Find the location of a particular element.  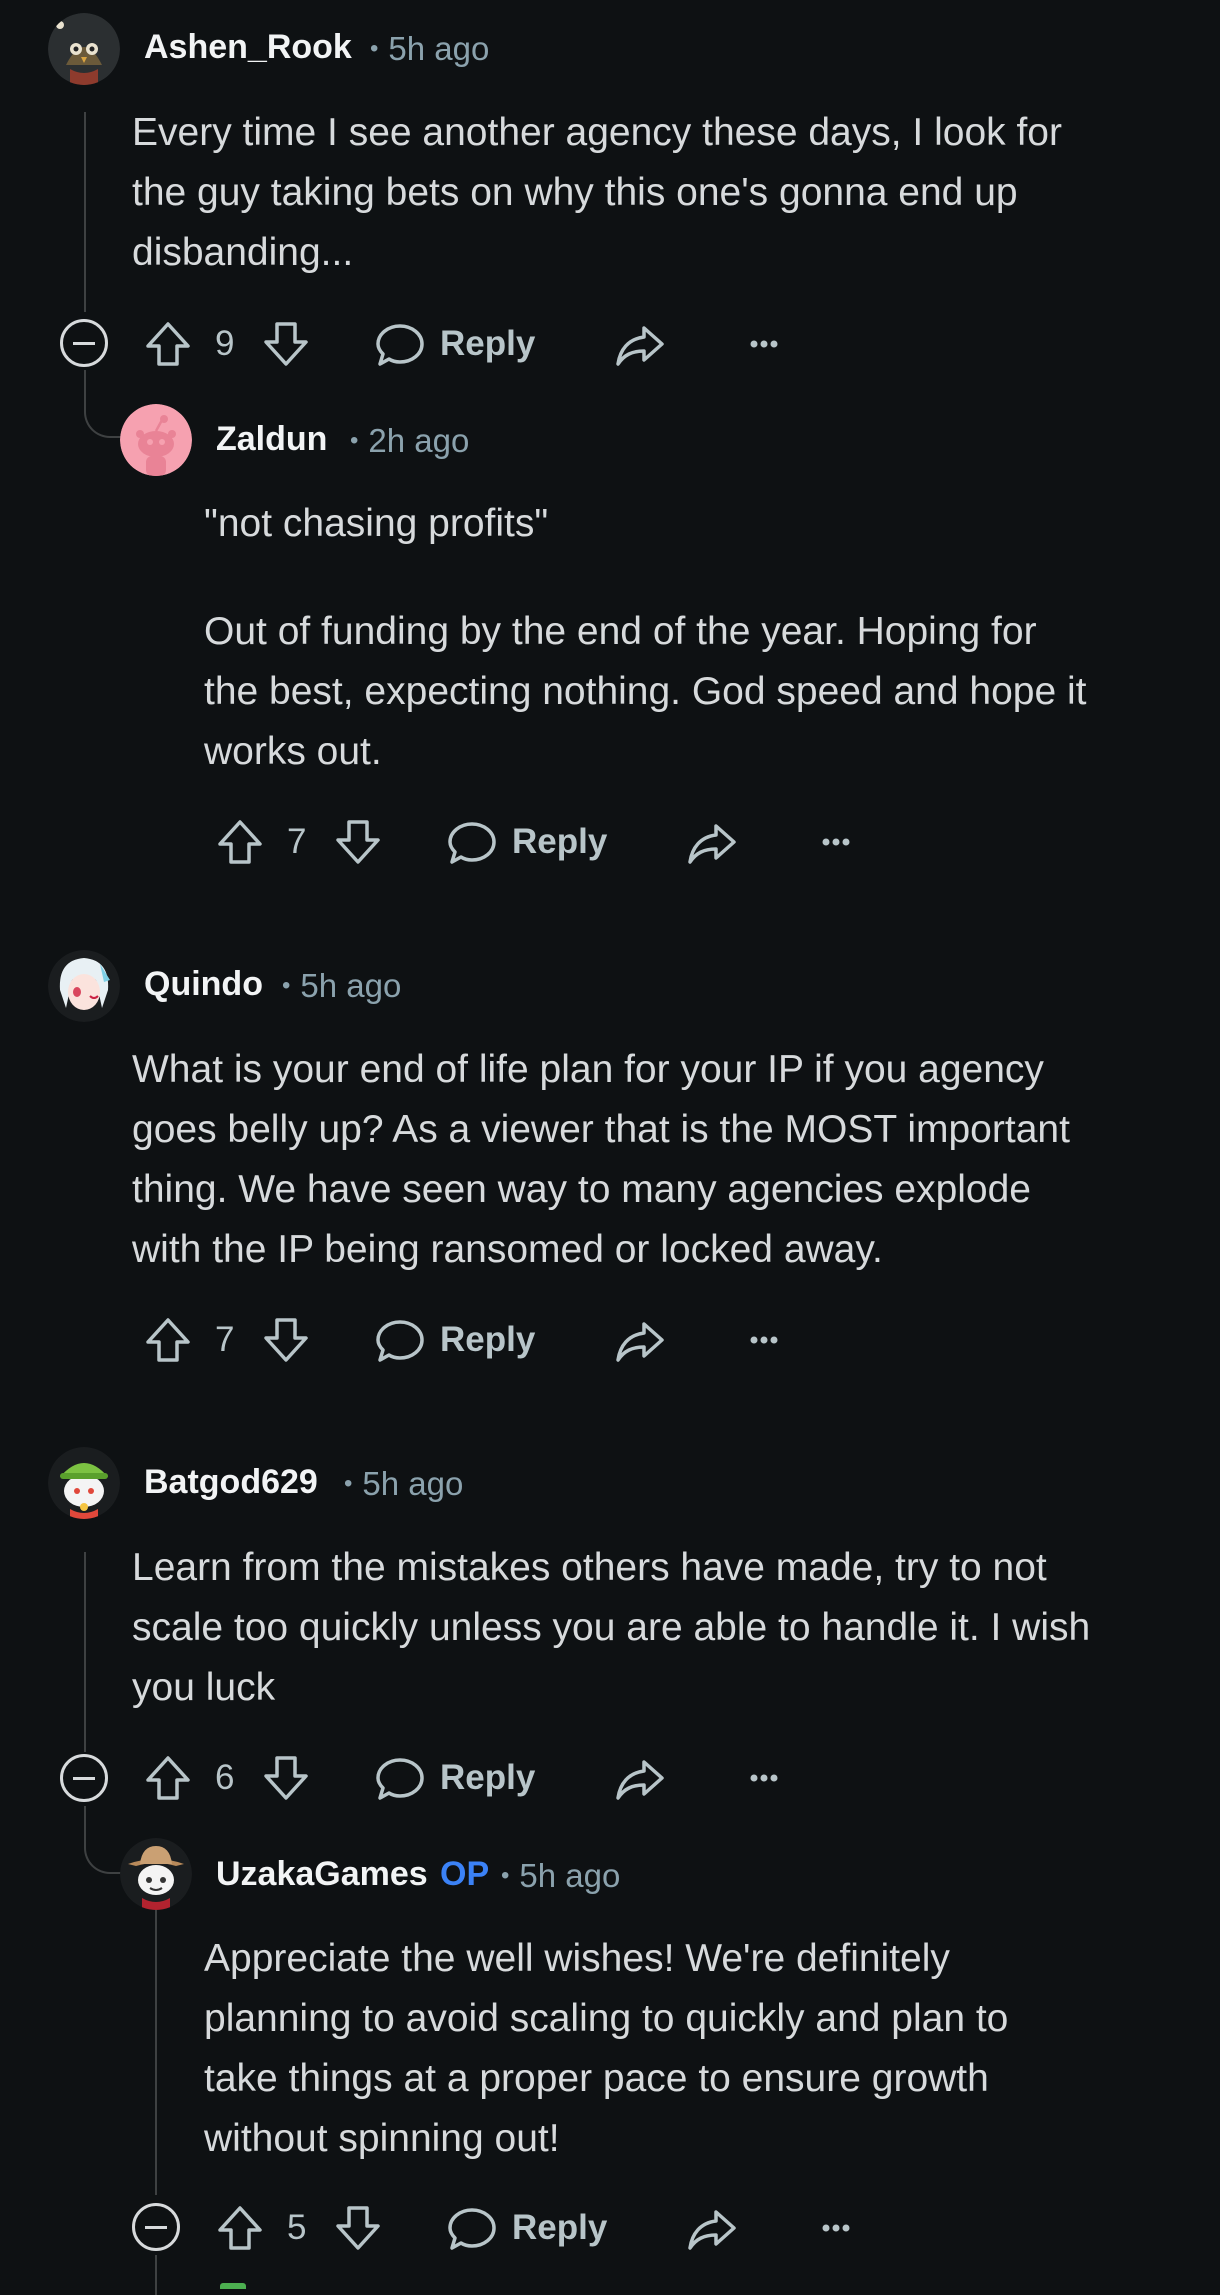

vote-count: 5 is located at coordinates (297, 2227).